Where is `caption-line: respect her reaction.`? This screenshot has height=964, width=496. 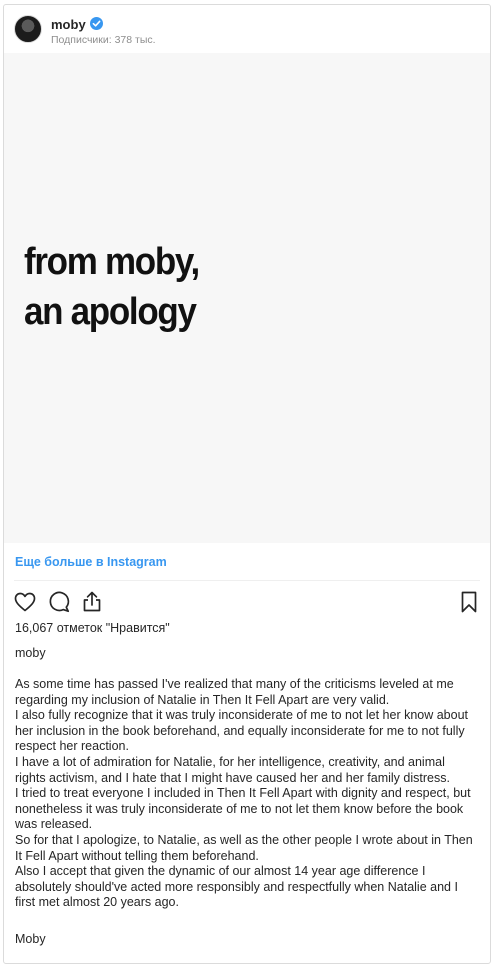 caption-line: respect her reaction. is located at coordinates (72, 746).